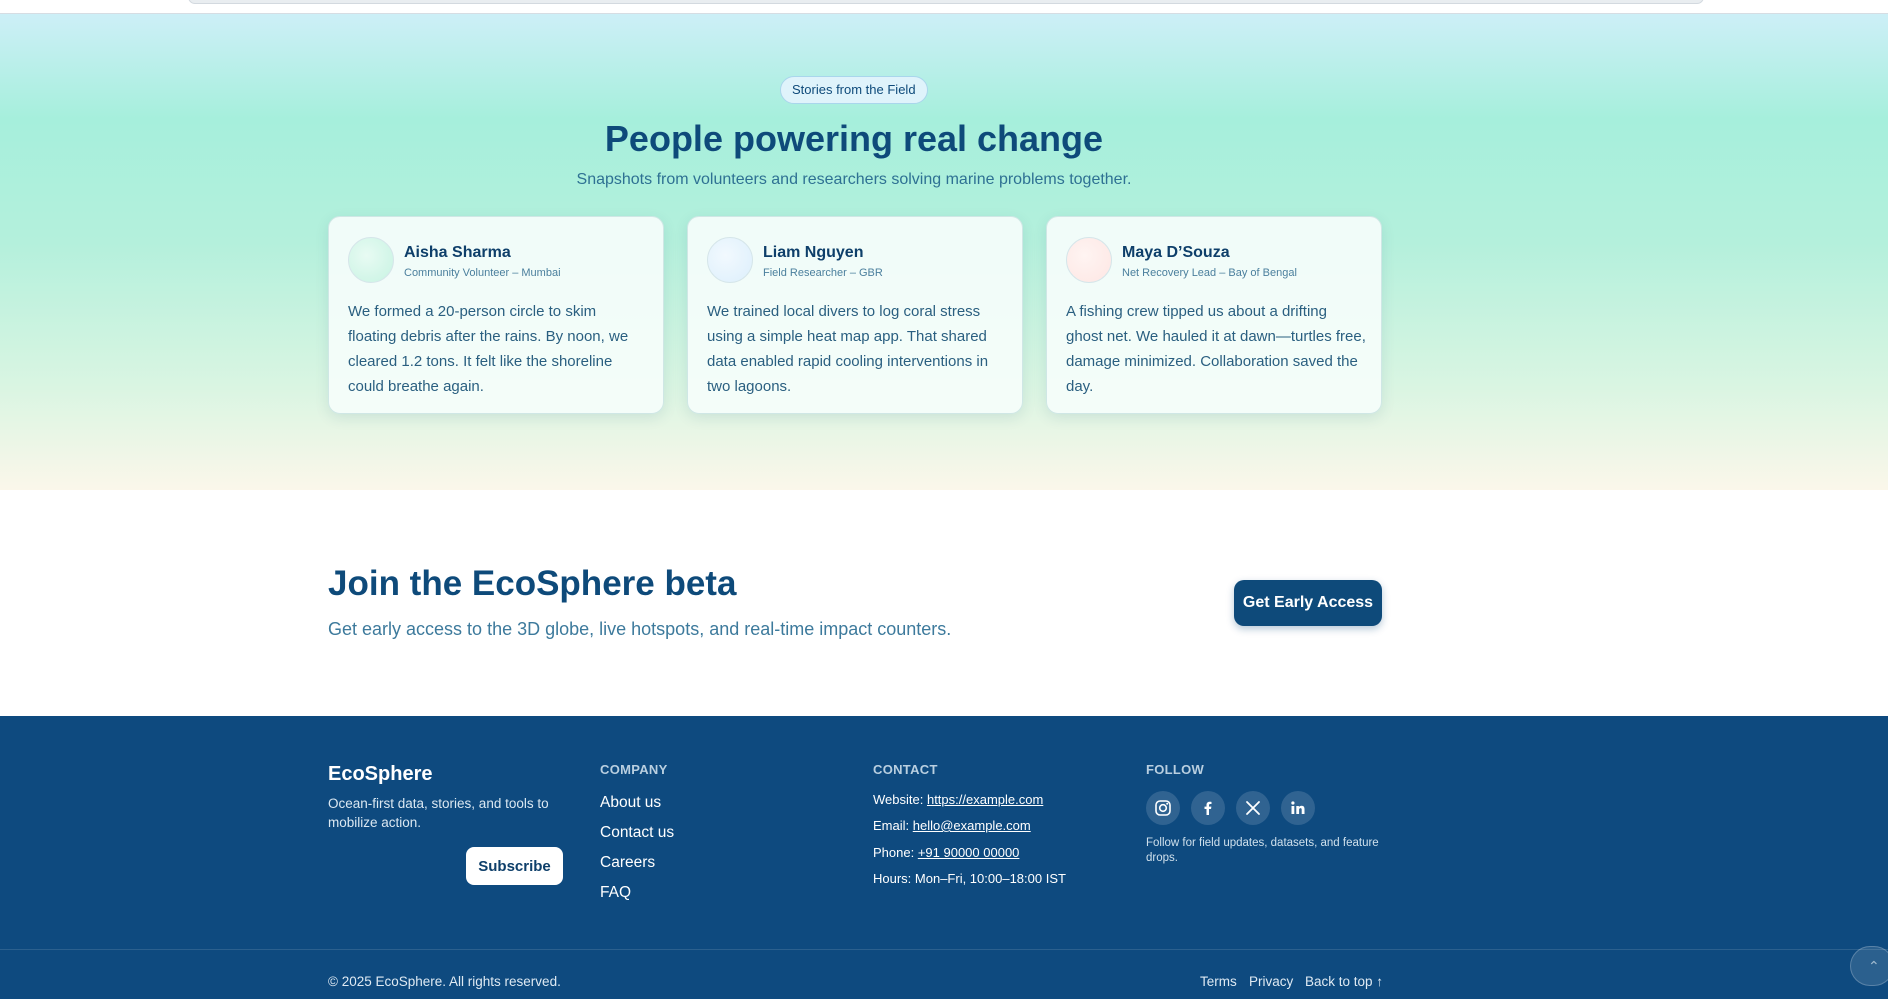  What do you see at coordinates (457, 252) in the screenshot?
I see `story-author-name: Aisha Sharma` at bounding box center [457, 252].